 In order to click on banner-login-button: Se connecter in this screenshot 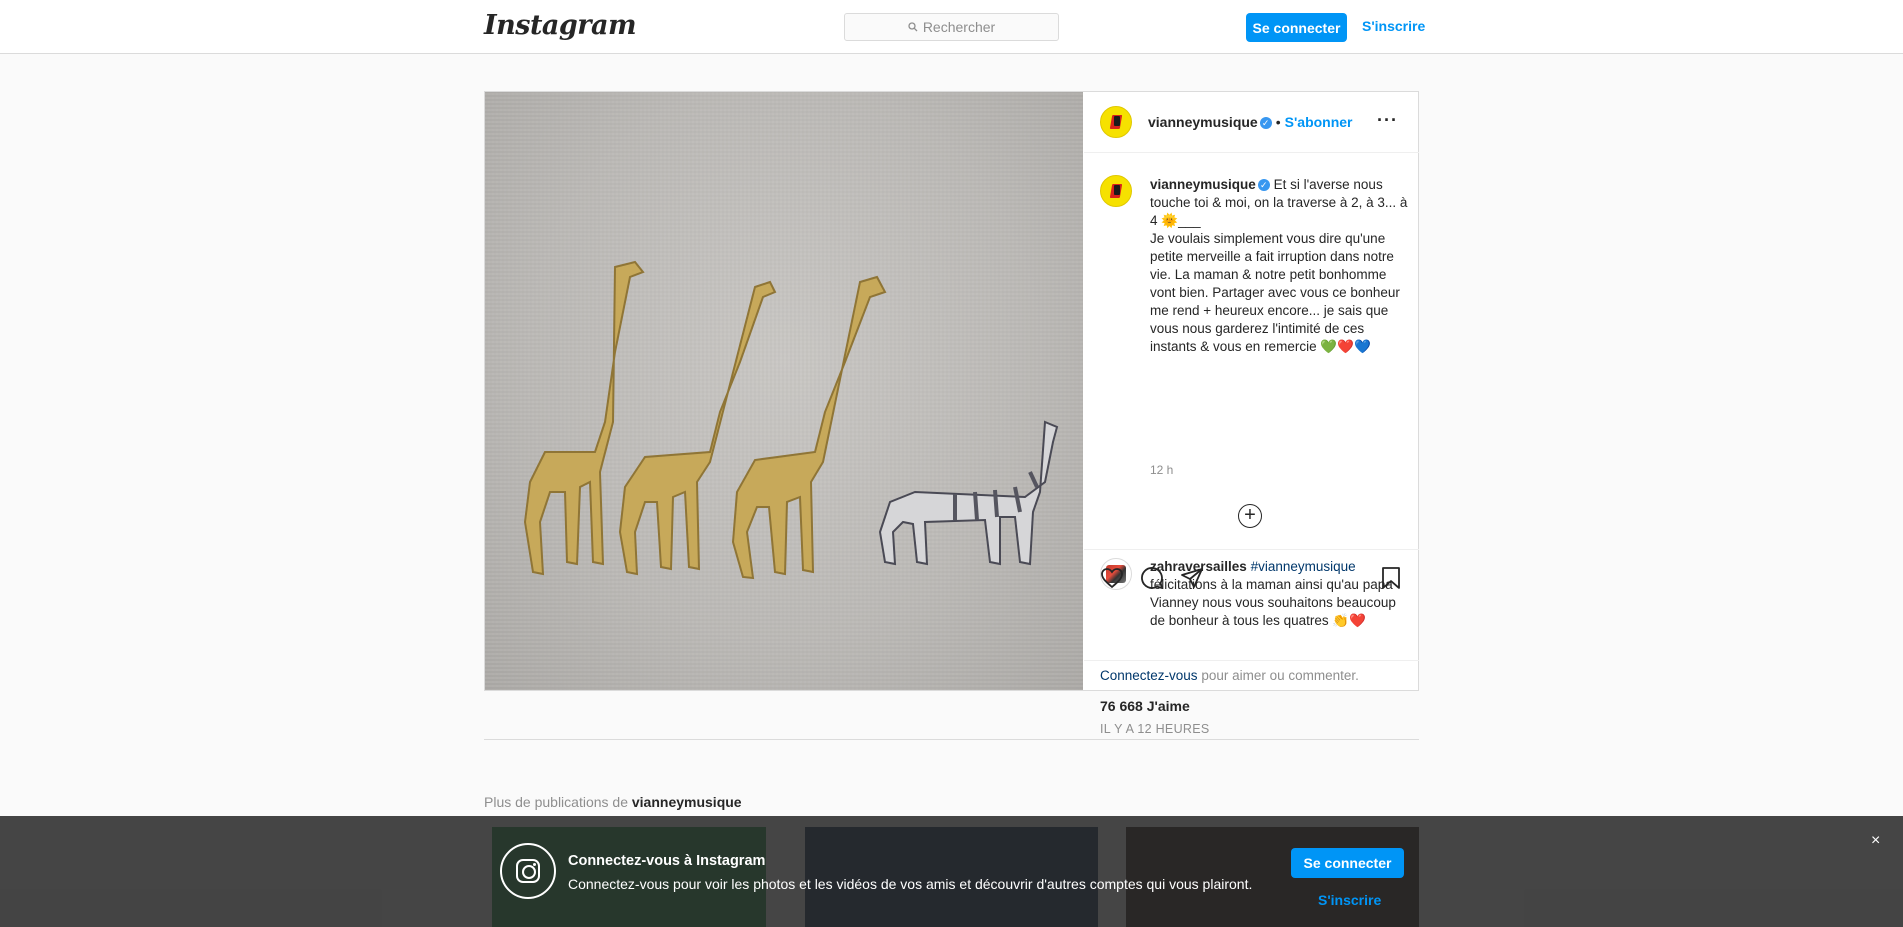, I will do `click(1347, 863)`.